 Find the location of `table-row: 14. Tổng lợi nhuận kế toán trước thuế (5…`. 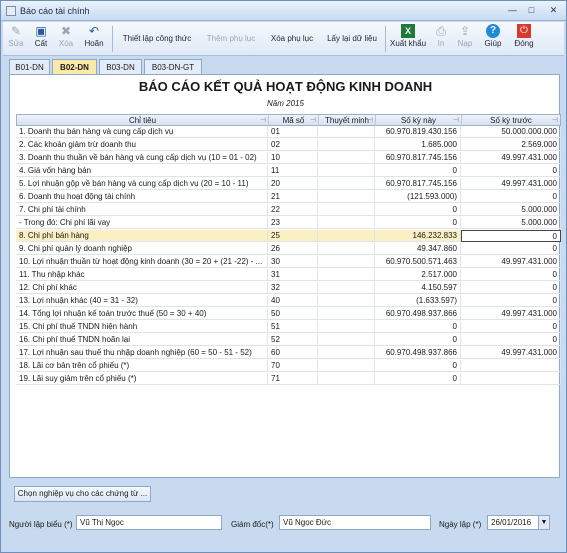

table-row: 14. Tổng lợi nhuận kế toán trước thuế (5… is located at coordinates (288, 314).